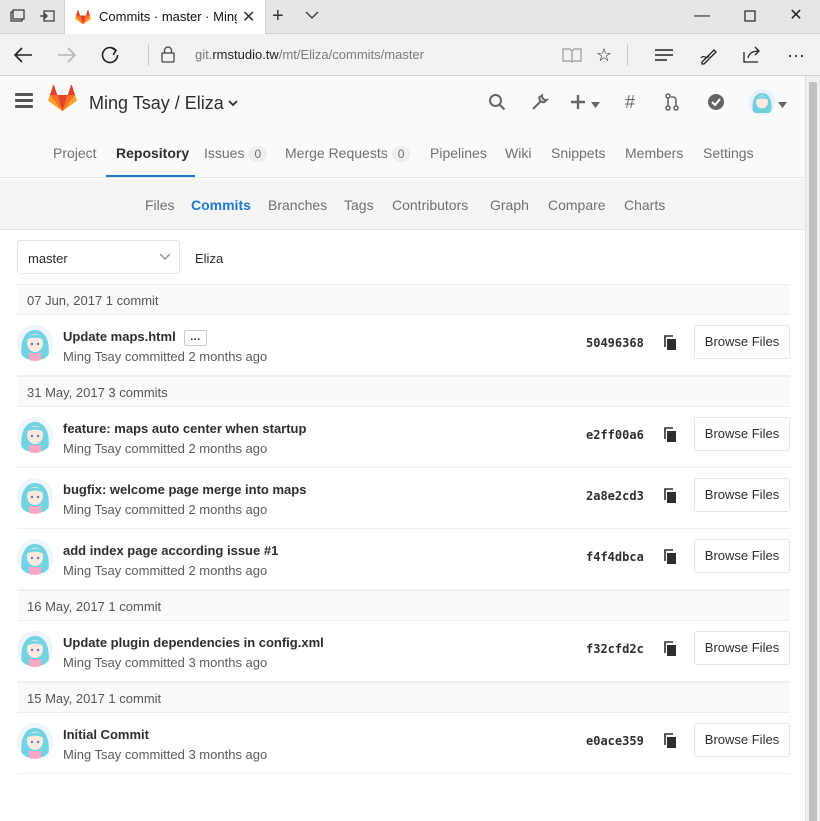 This screenshot has height=821, width=820. Describe the element at coordinates (615, 496) in the screenshot. I see `commit-sha: 2a8e2cd3` at that location.